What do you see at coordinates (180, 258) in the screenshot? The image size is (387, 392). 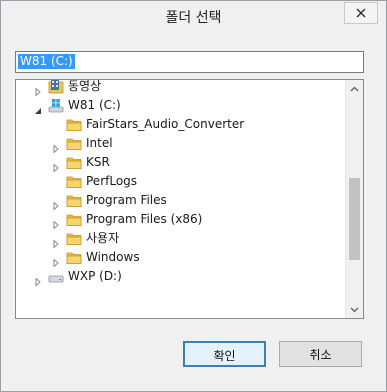 I see `tree-item: Windows` at bounding box center [180, 258].